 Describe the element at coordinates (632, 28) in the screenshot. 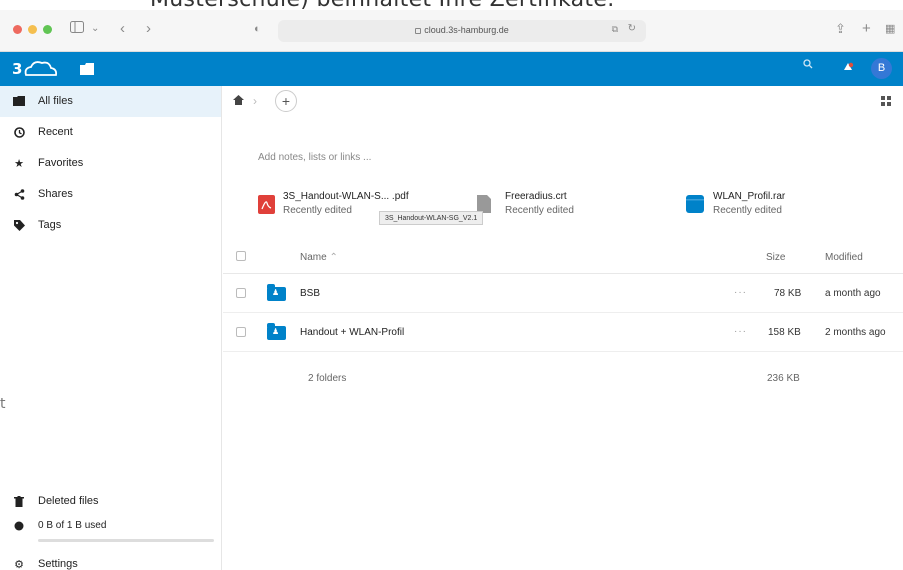

I see `reload-icon: ↻` at that location.